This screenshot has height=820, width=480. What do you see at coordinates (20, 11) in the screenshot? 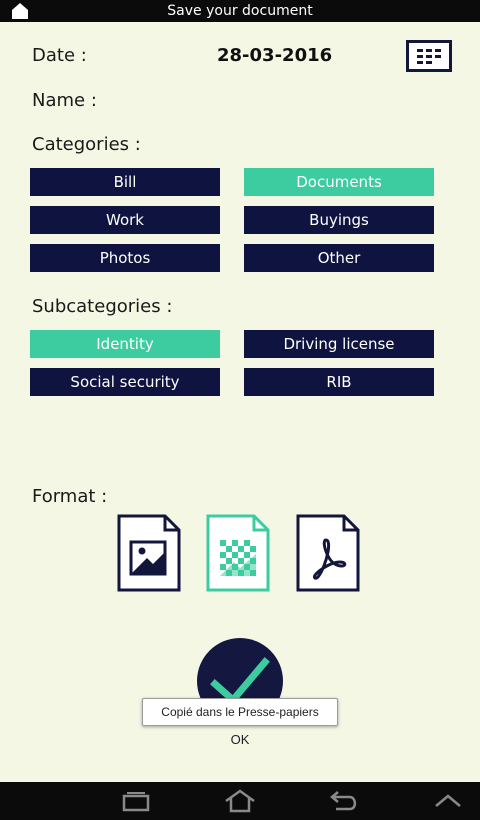
I see `home-icon` at bounding box center [20, 11].